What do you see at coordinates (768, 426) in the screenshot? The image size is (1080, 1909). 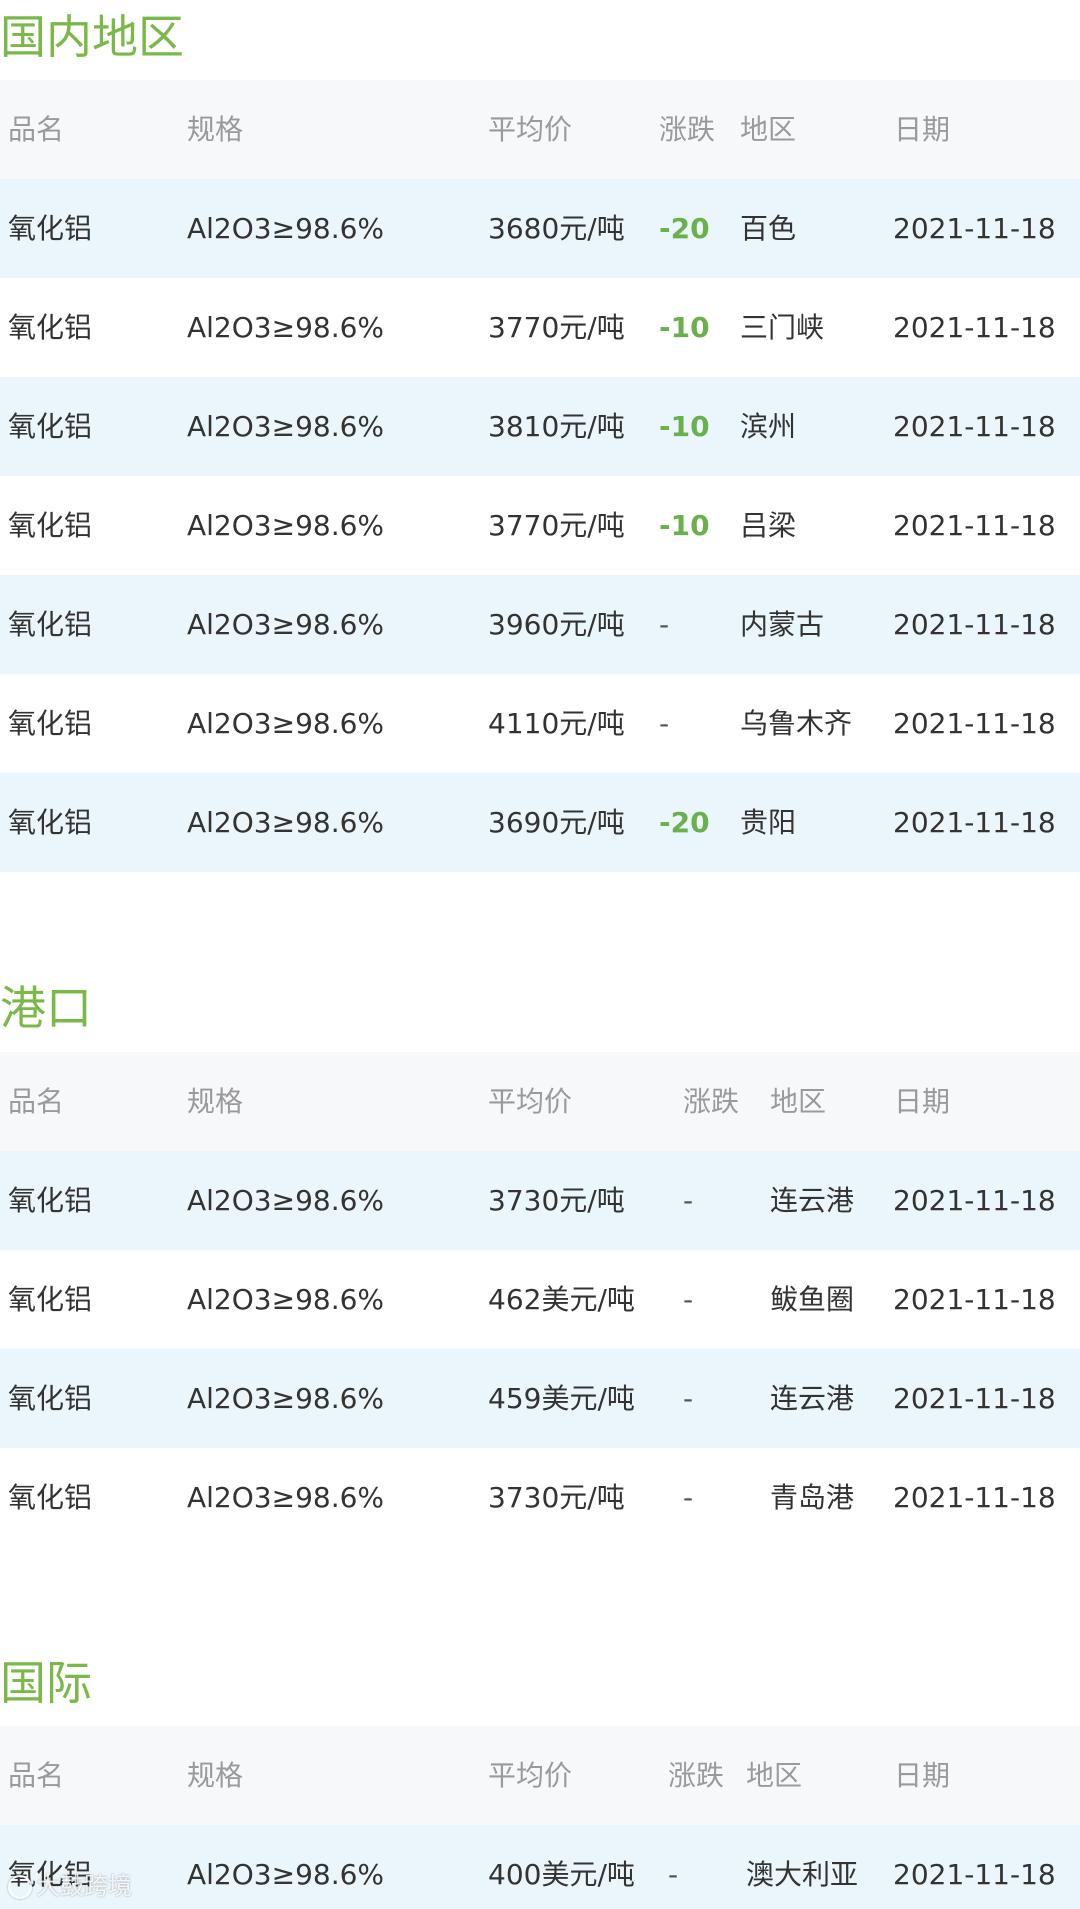 I see `cell-region: 滨州` at bounding box center [768, 426].